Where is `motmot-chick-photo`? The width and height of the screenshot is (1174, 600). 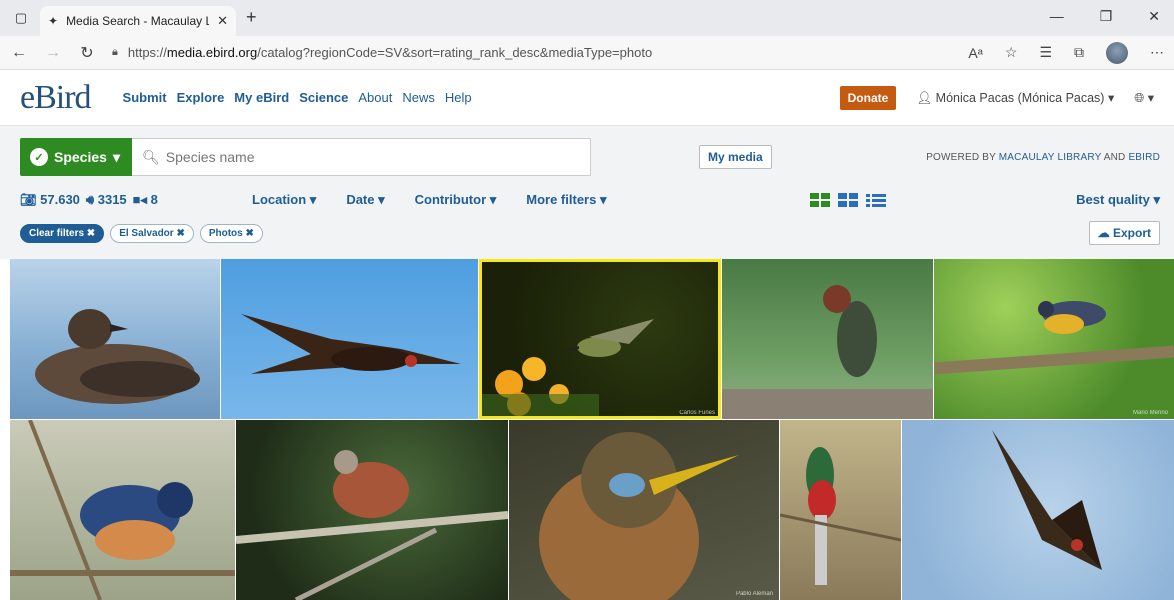
motmot-chick-photo is located at coordinates (639, 516).